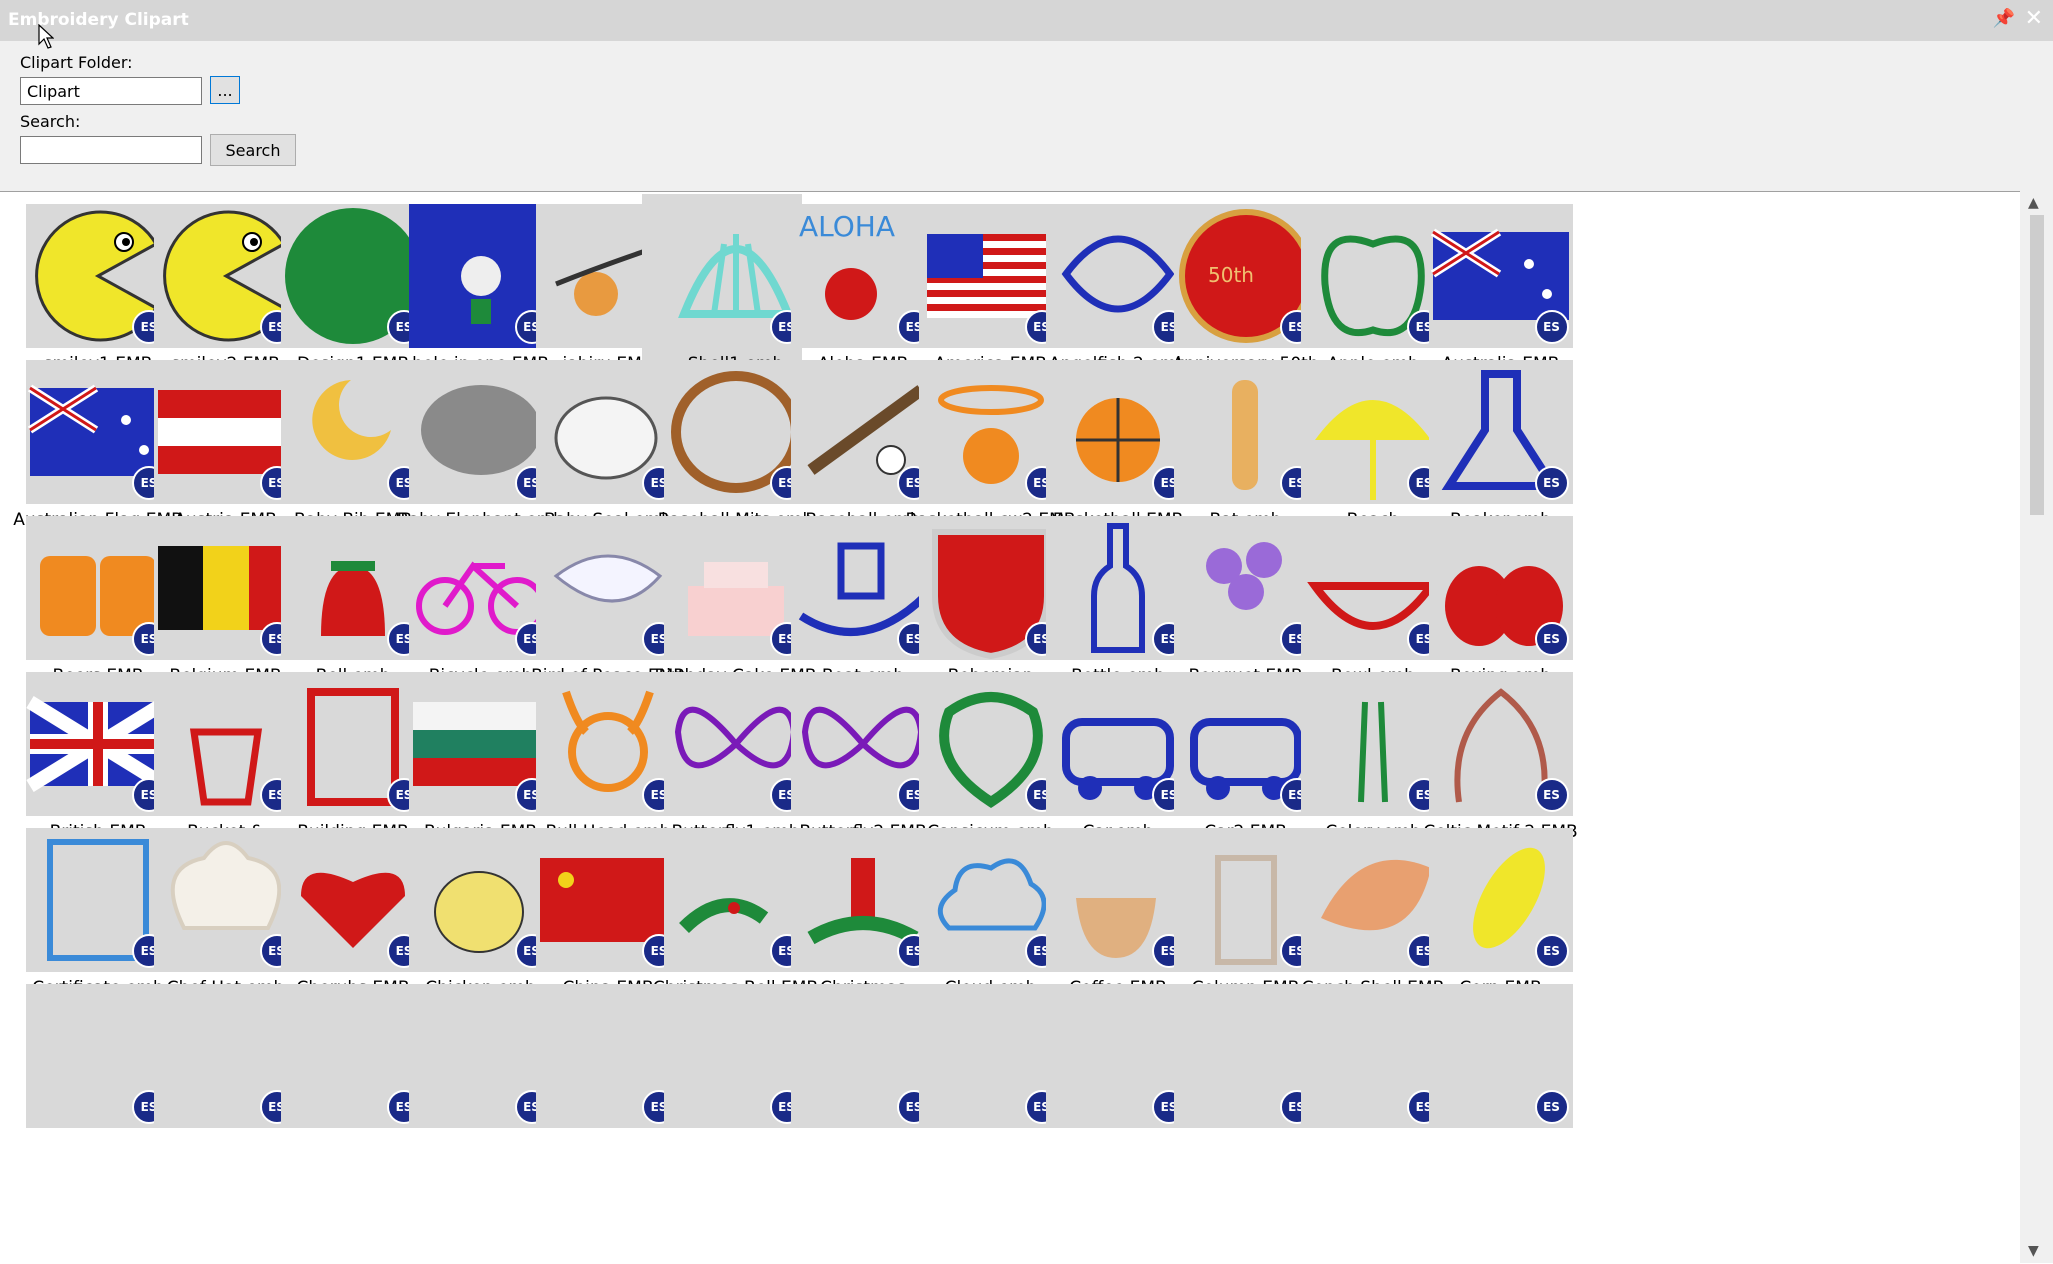  Describe the element at coordinates (847, 226) in the screenshot. I see `svg-text: ALOHA` at that location.